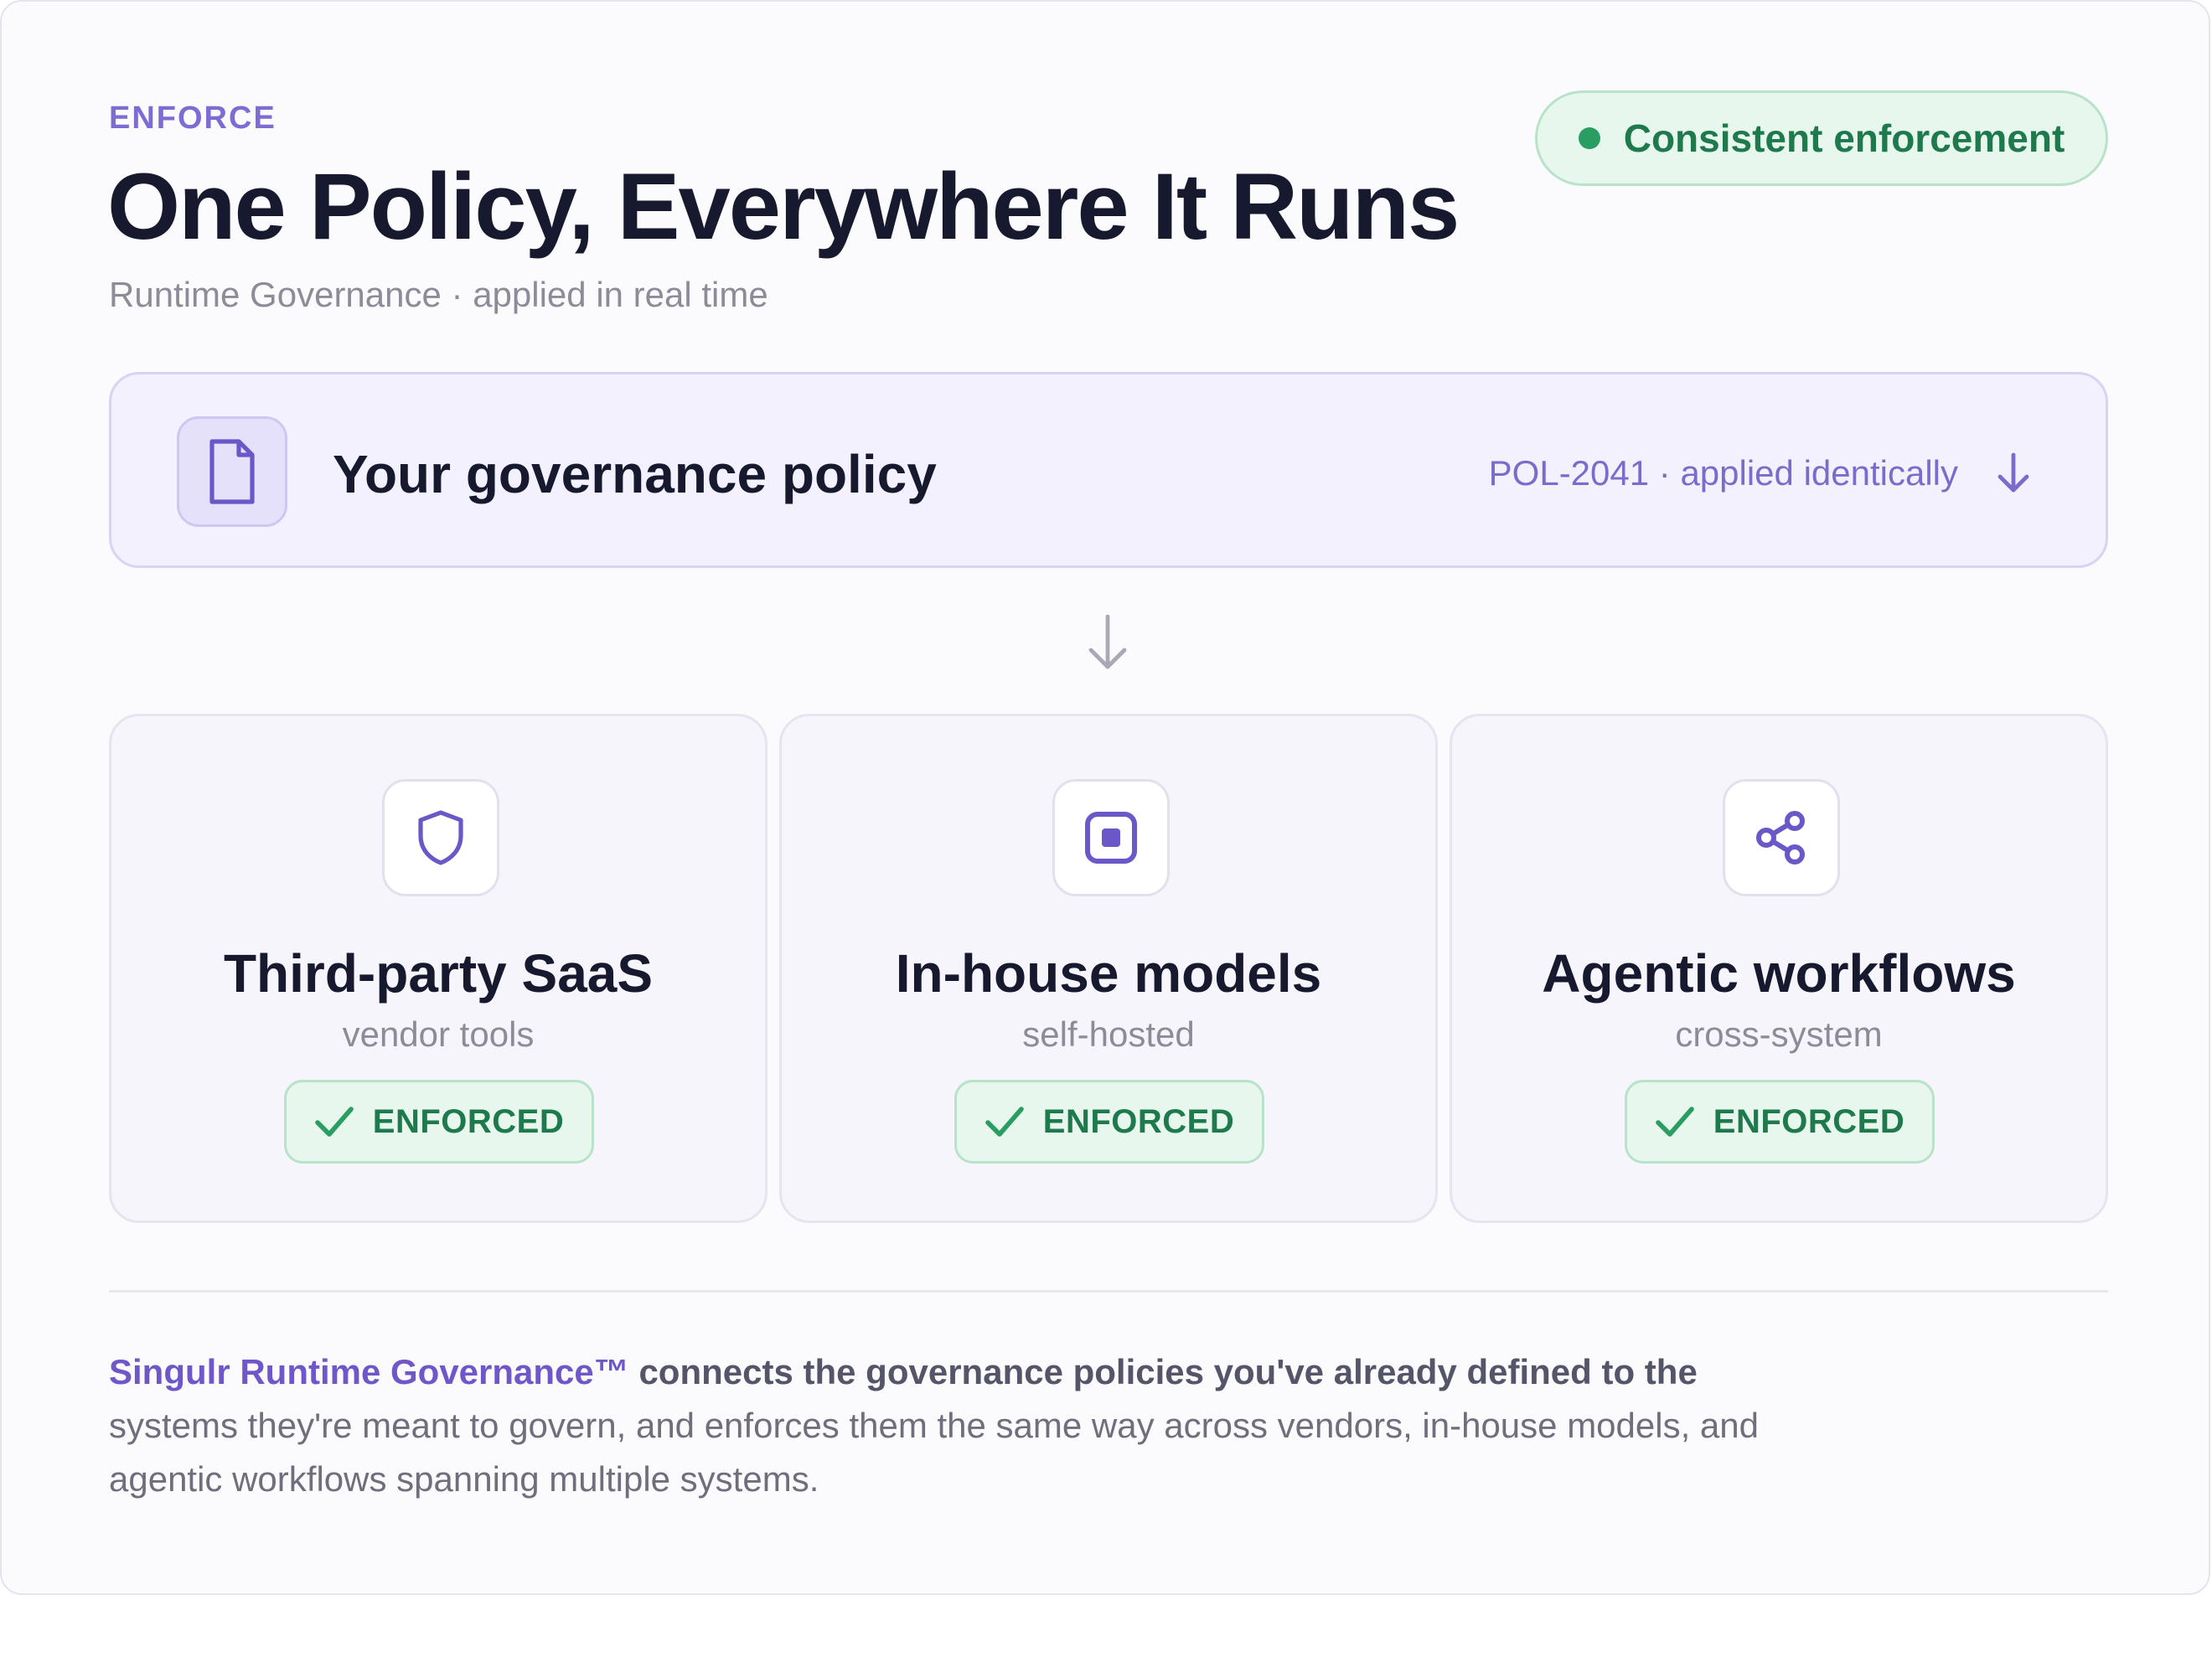 Image resolution: width=2212 pixels, height=1662 pixels. Describe the element at coordinates (192, 118) in the screenshot. I see `eyebrow-label: ENFORCE` at that location.